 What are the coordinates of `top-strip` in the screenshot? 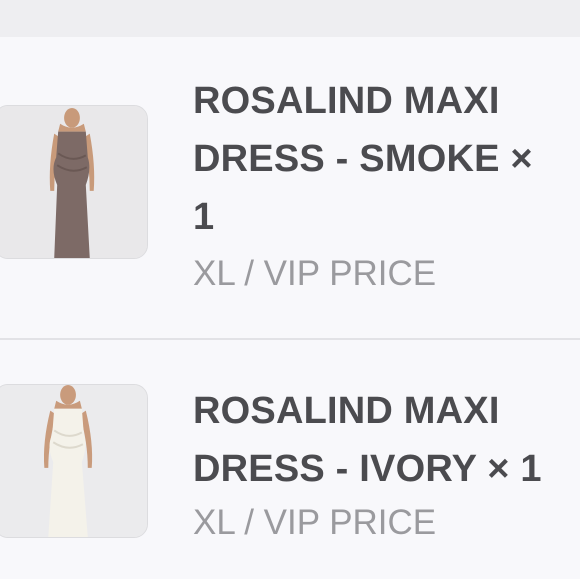 It's located at (290, 18).